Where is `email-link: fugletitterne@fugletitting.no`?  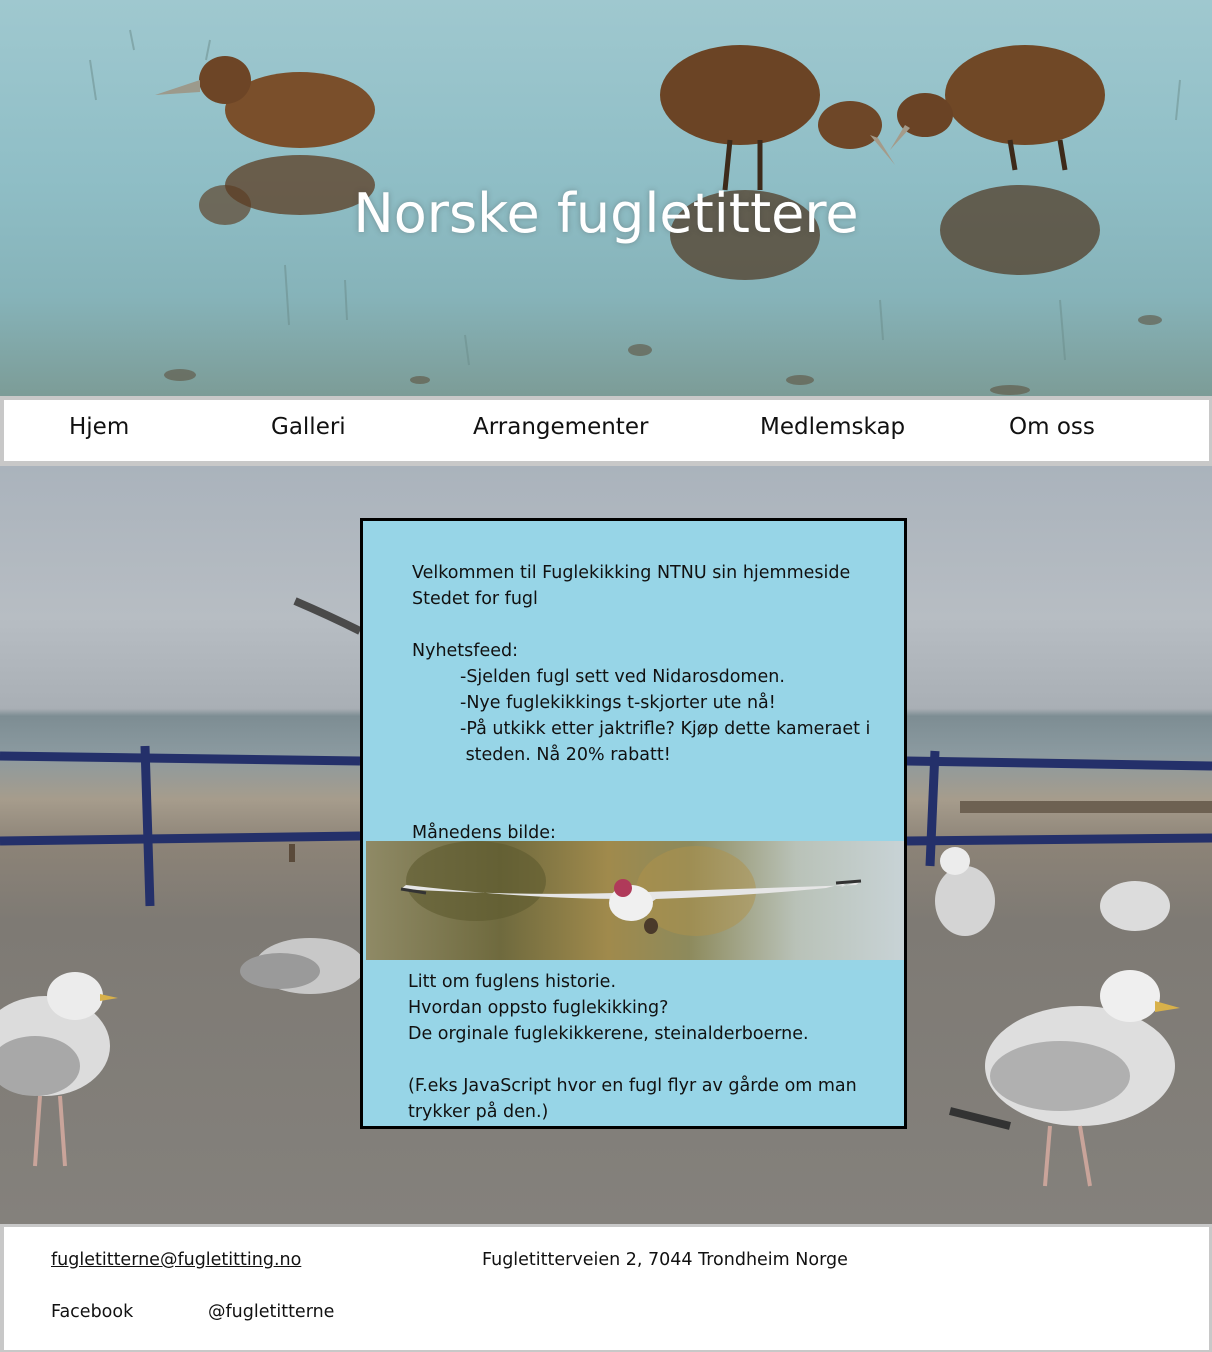 email-link: fugletitterne@fugletitting.no is located at coordinates (176, 1260).